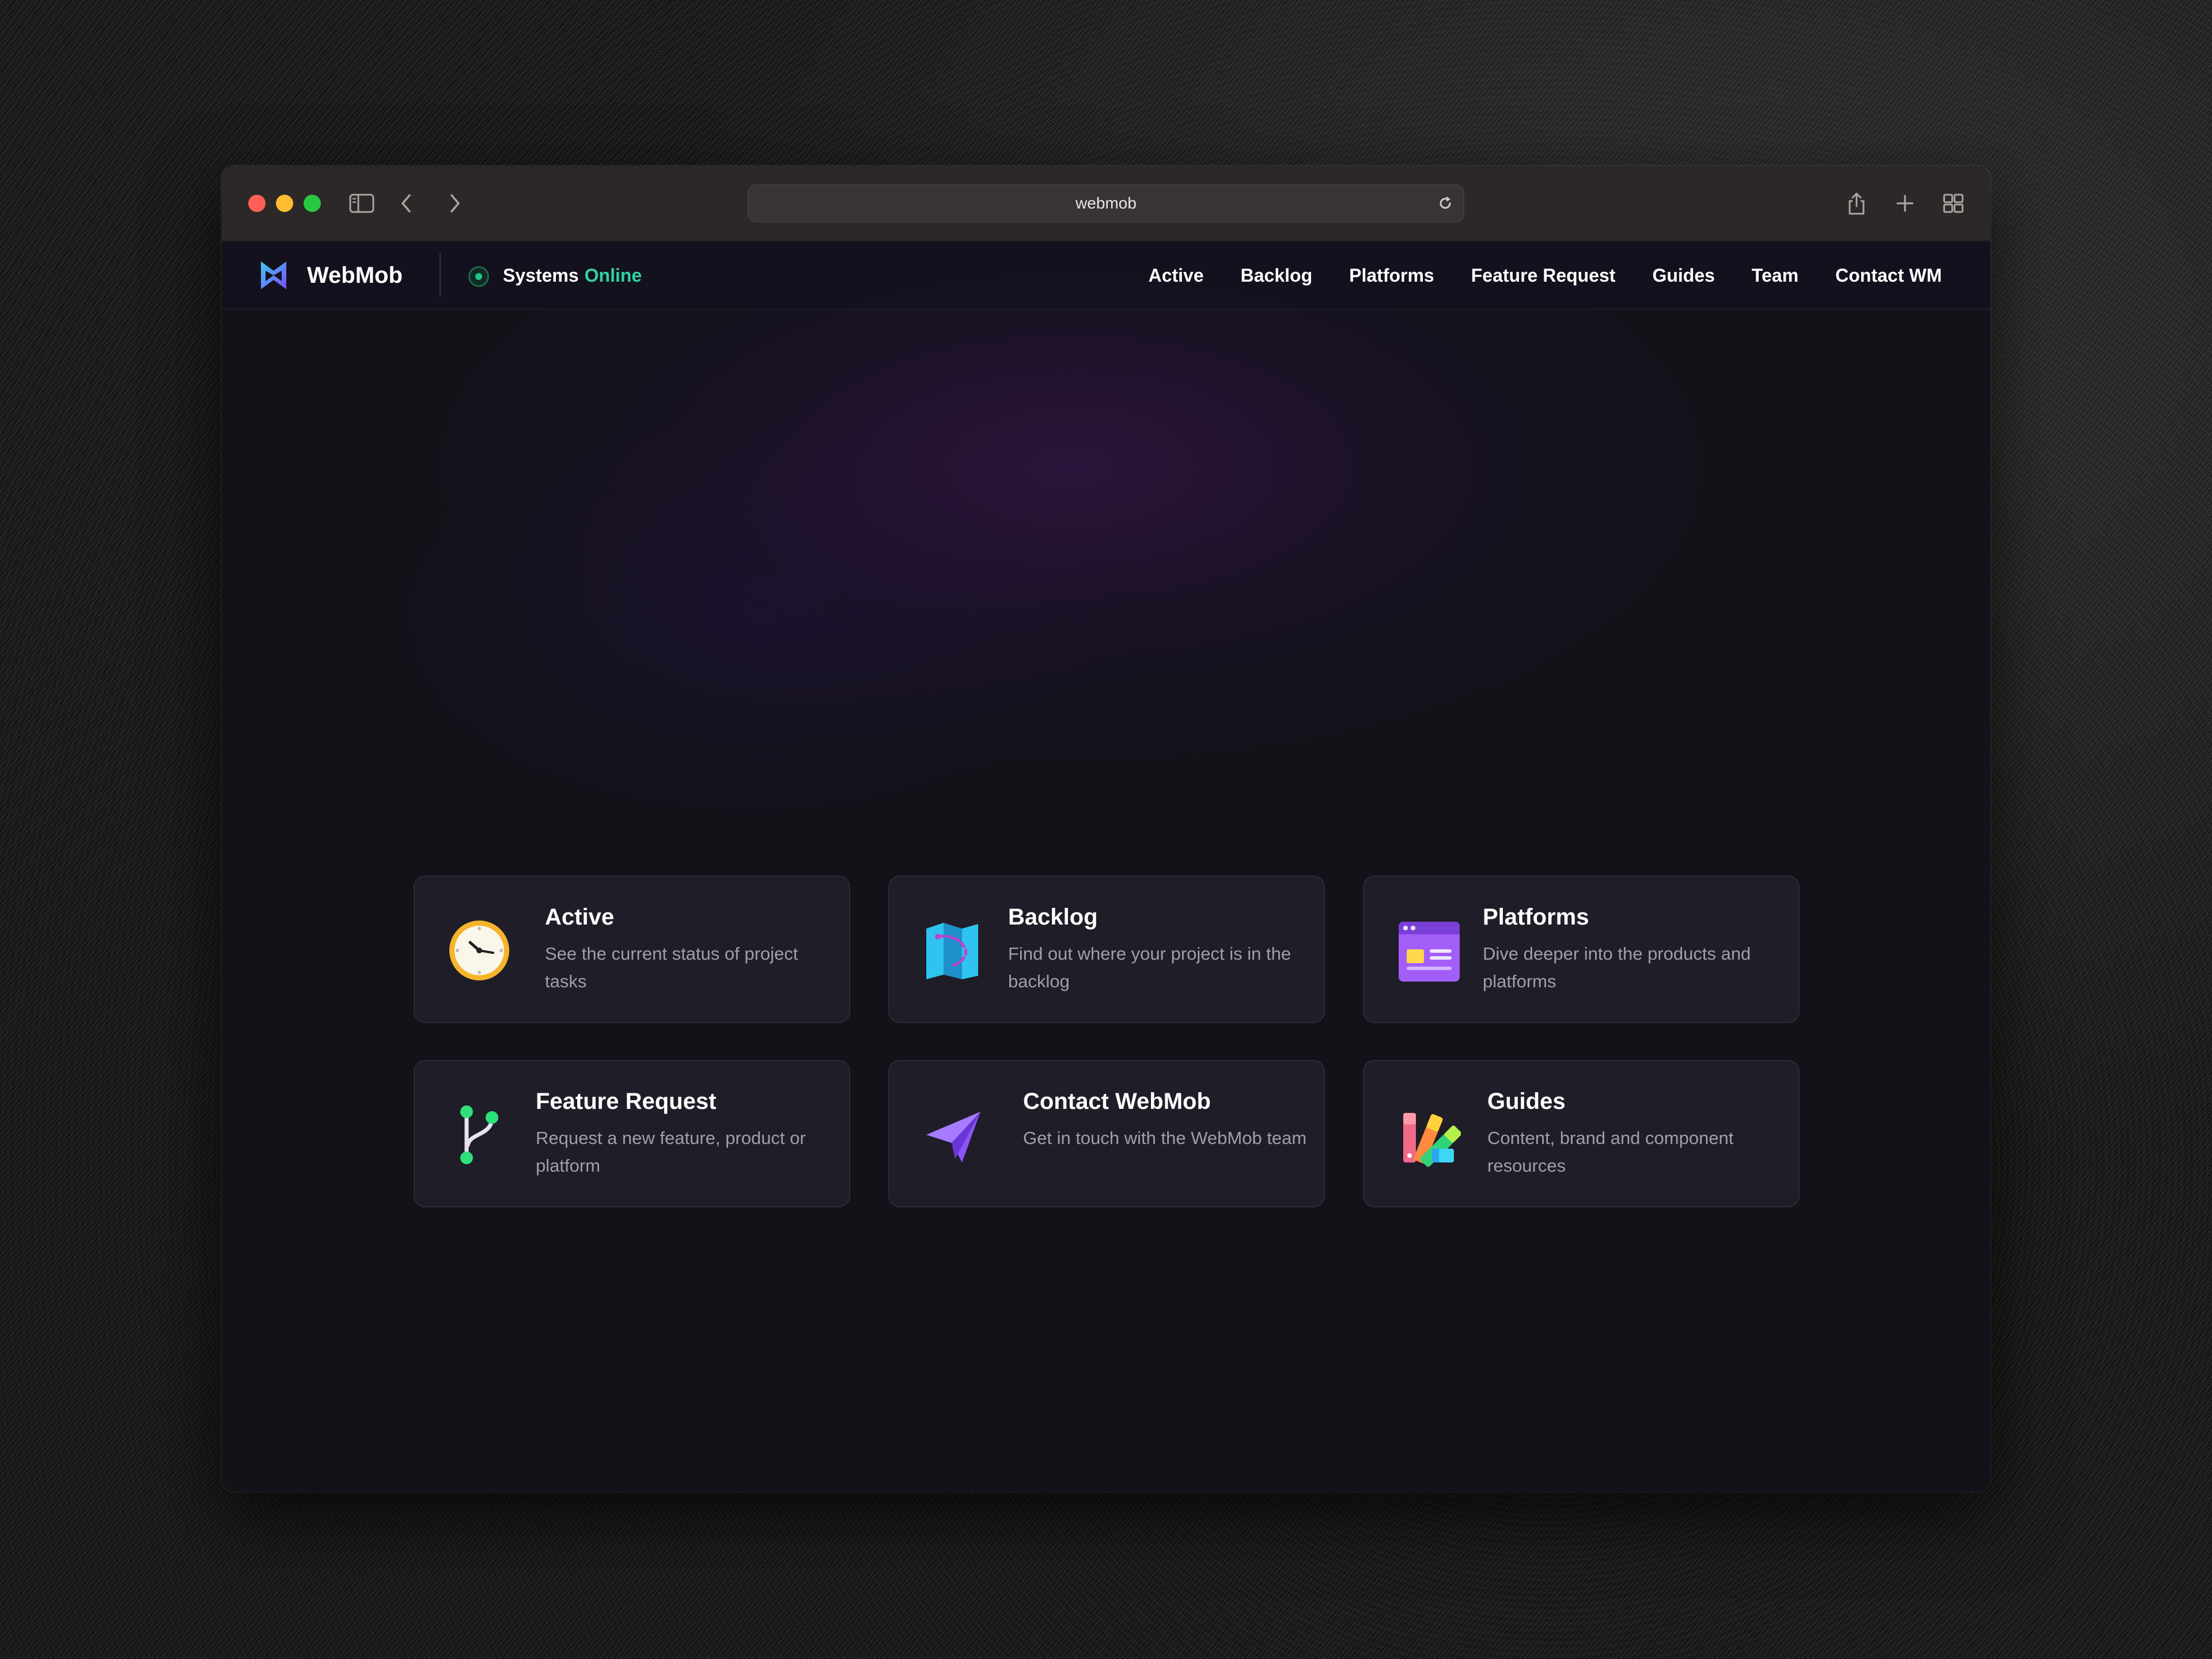 The width and height of the screenshot is (2212, 1659). Describe the element at coordinates (1165, 1138) in the screenshot. I see `card-description: Get in touch with the WebMob team` at that location.